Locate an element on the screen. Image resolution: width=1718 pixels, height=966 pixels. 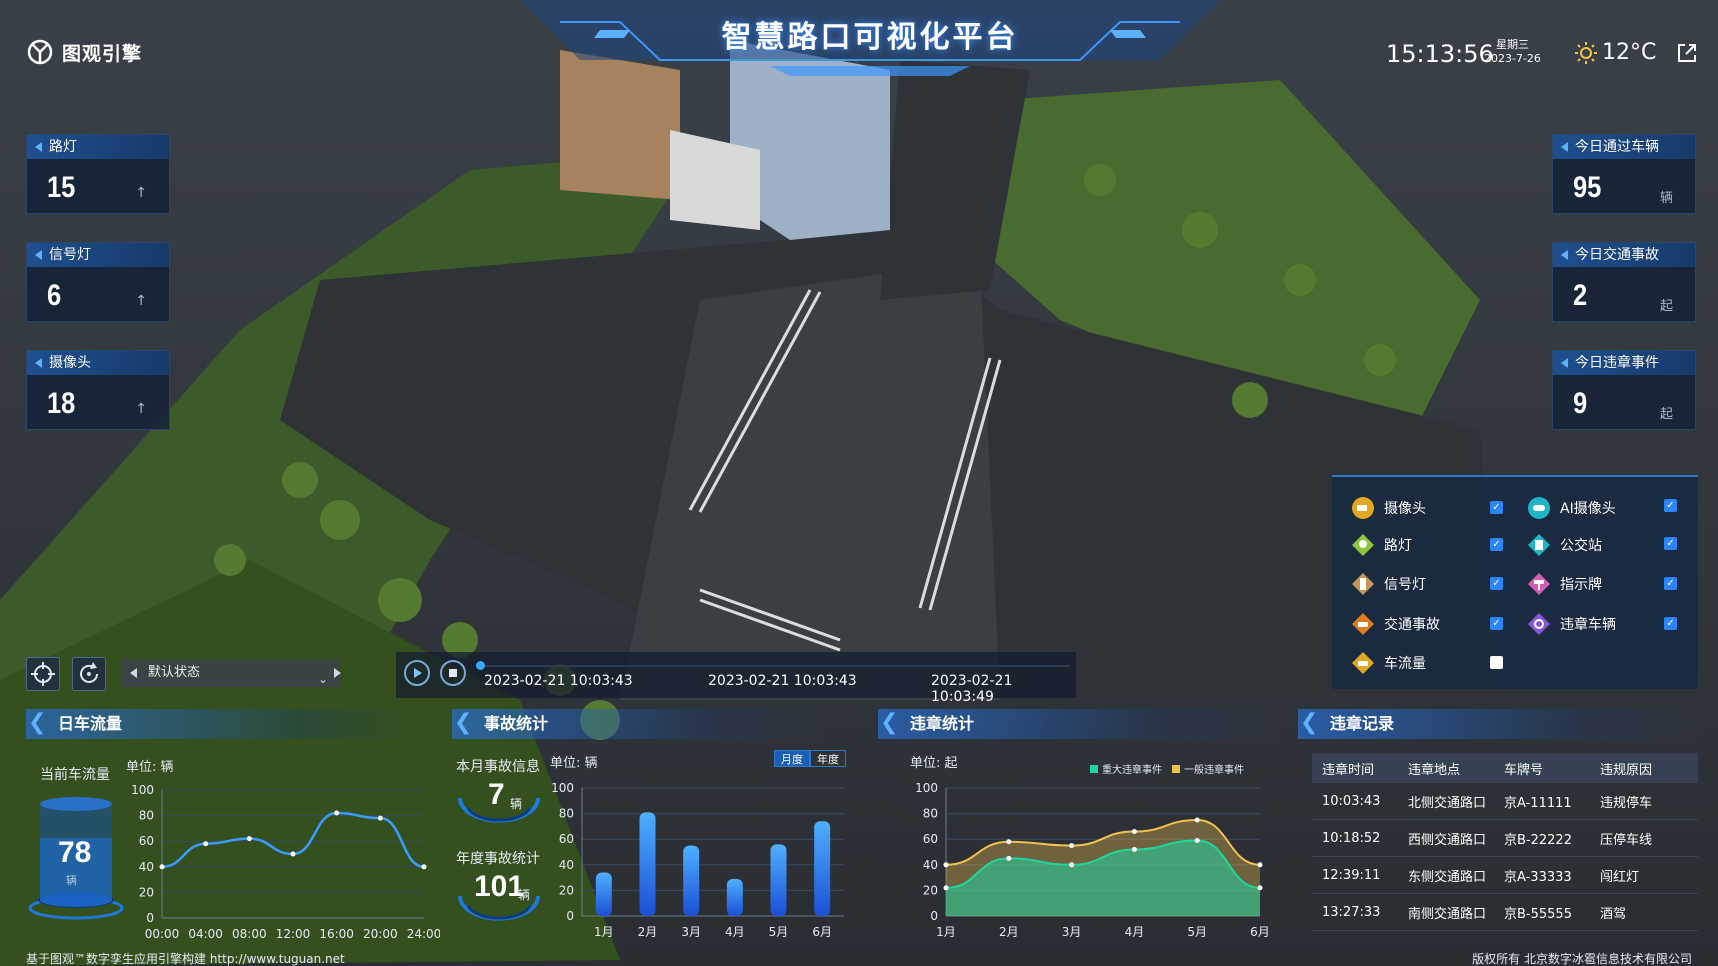
stat-card-traffic-lights: 信号灯 6 ↑ is located at coordinates (98, 282).